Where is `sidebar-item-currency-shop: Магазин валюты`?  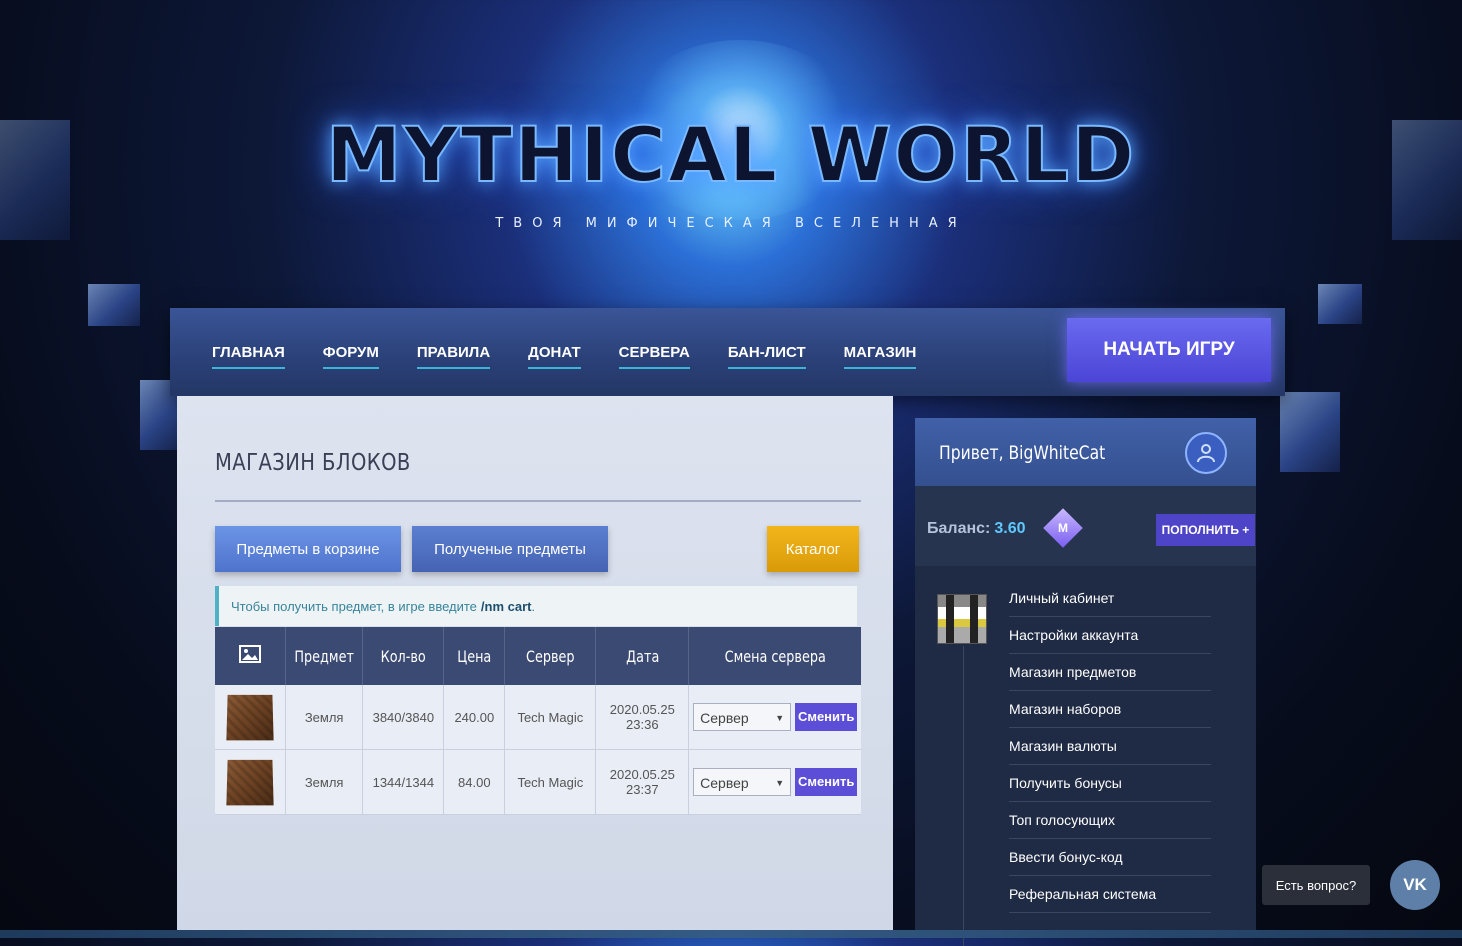
sidebar-item-currency-shop: Магазин валюты is located at coordinates (1110, 746).